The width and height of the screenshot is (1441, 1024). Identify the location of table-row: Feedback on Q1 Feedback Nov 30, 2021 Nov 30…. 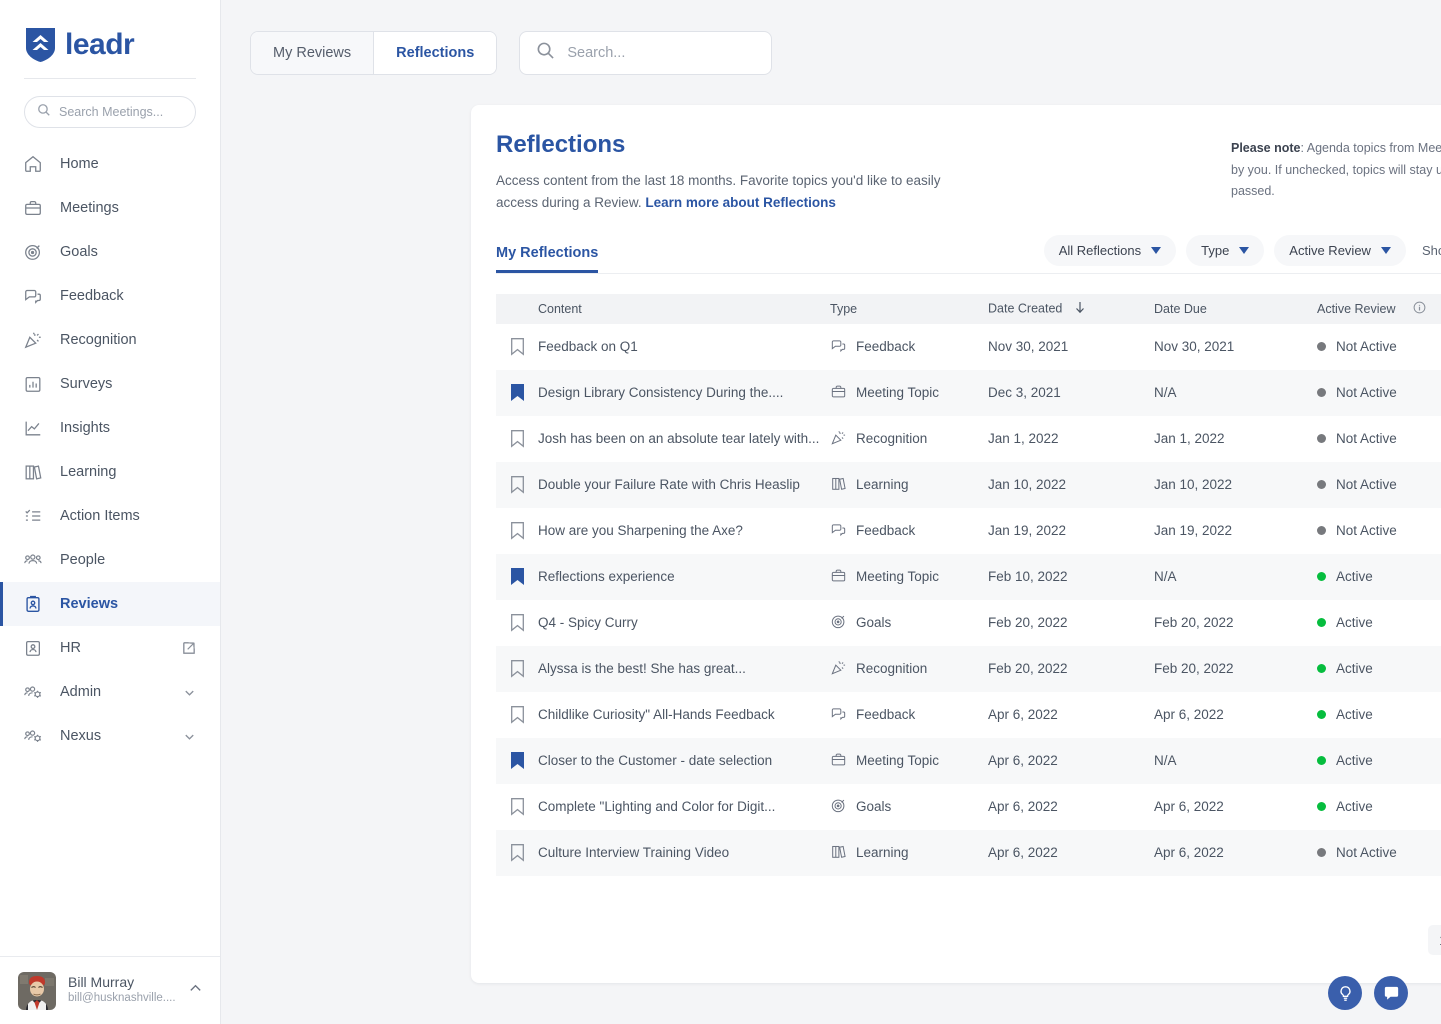
(968, 347).